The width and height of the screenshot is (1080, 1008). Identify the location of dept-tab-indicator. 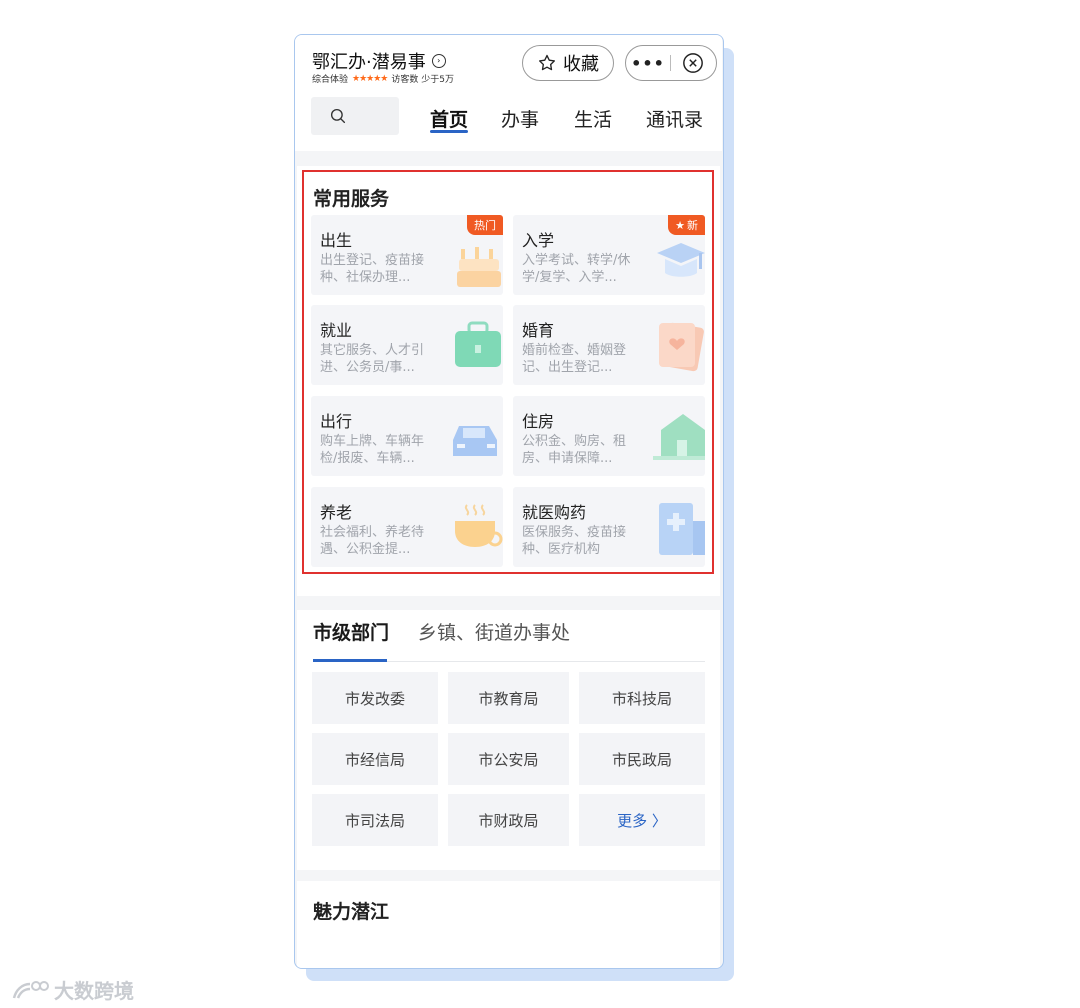
(350, 660).